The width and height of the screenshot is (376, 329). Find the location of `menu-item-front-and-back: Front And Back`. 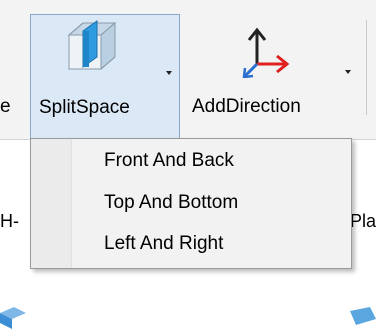

menu-item-front-and-back: Front And Back is located at coordinates (191, 161).